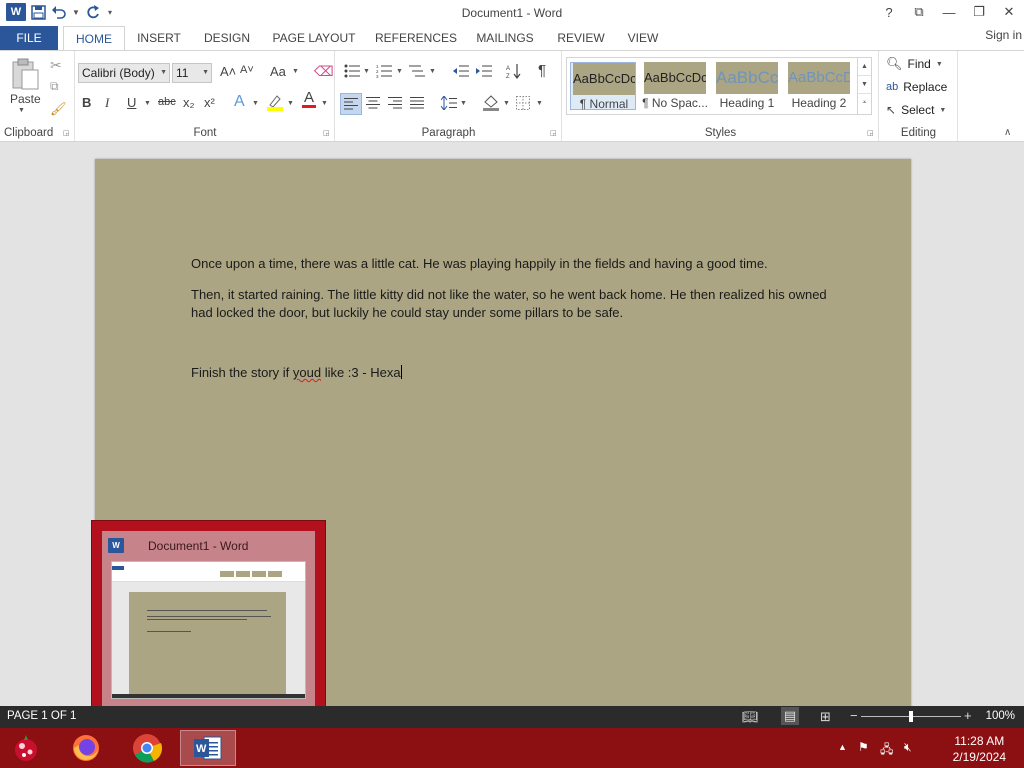 The width and height of the screenshot is (1024, 768). Describe the element at coordinates (968, 715) in the screenshot. I see `zoom-in-icon: +` at that location.